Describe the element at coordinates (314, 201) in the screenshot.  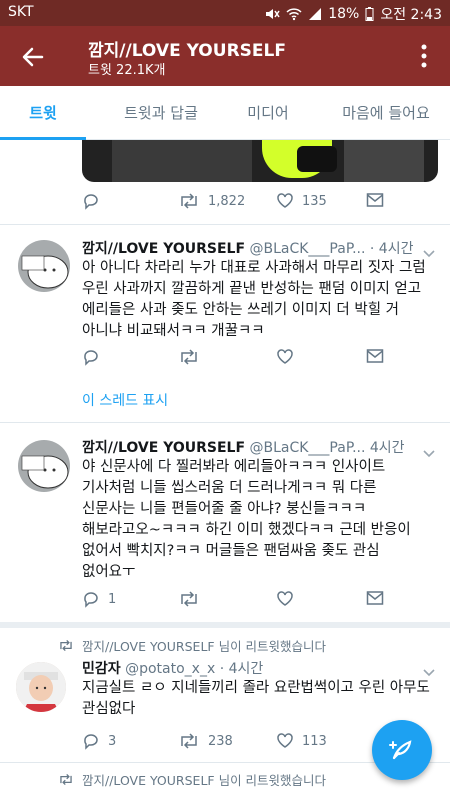
I see `like-count: 135` at that location.